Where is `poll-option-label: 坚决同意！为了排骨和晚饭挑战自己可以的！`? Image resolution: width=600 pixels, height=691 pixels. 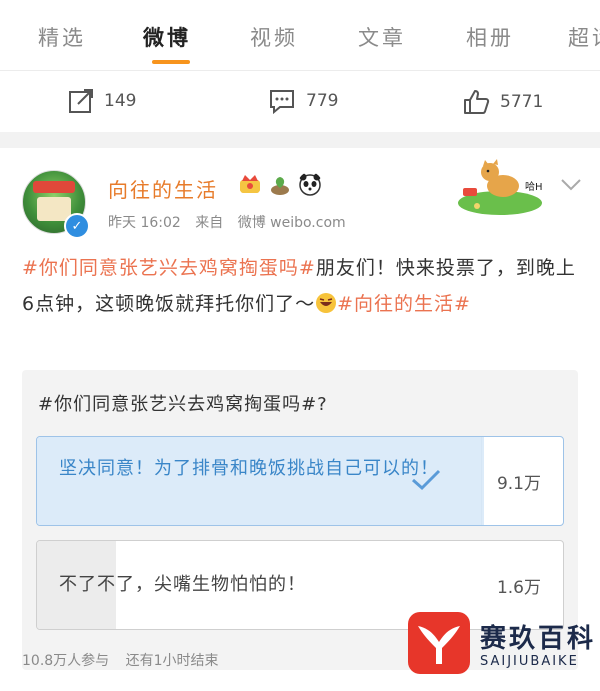
poll-option-label: 坚决同意！为了排骨和晚饭挑战自己可以的！ is located at coordinates (249, 468).